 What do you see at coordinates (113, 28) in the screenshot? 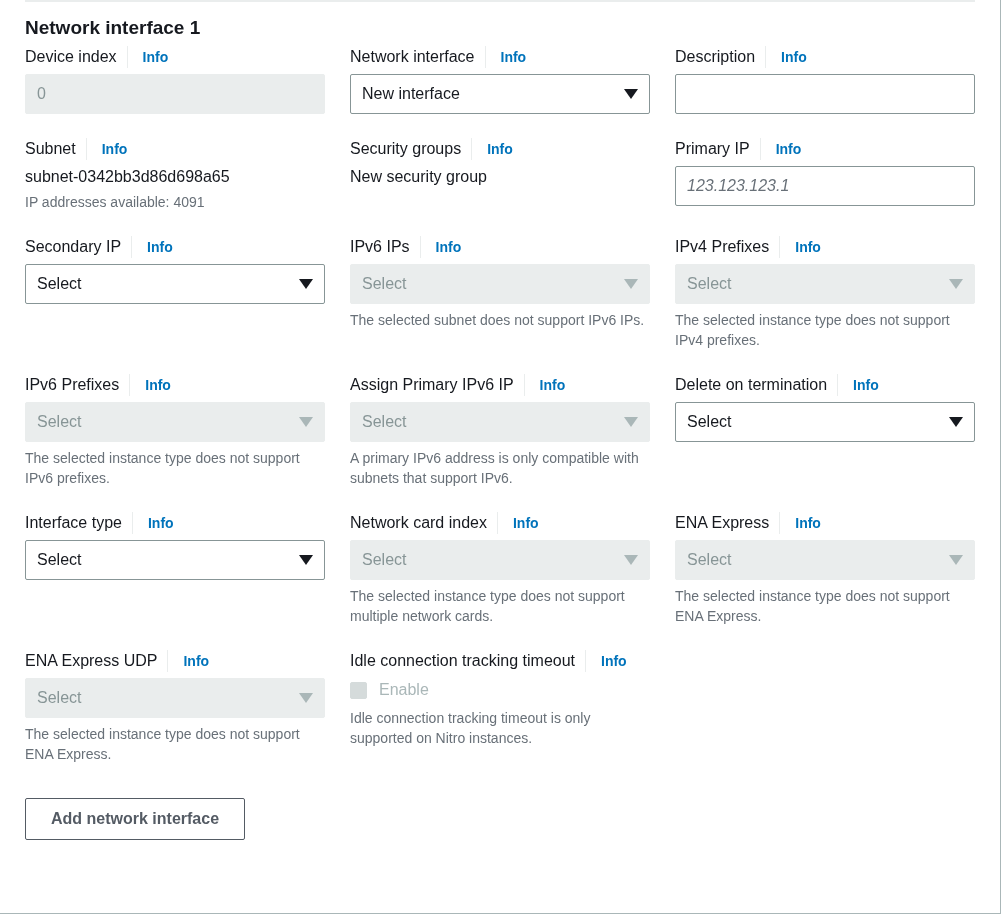
I see `section-title: Network interface 1` at bounding box center [113, 28].